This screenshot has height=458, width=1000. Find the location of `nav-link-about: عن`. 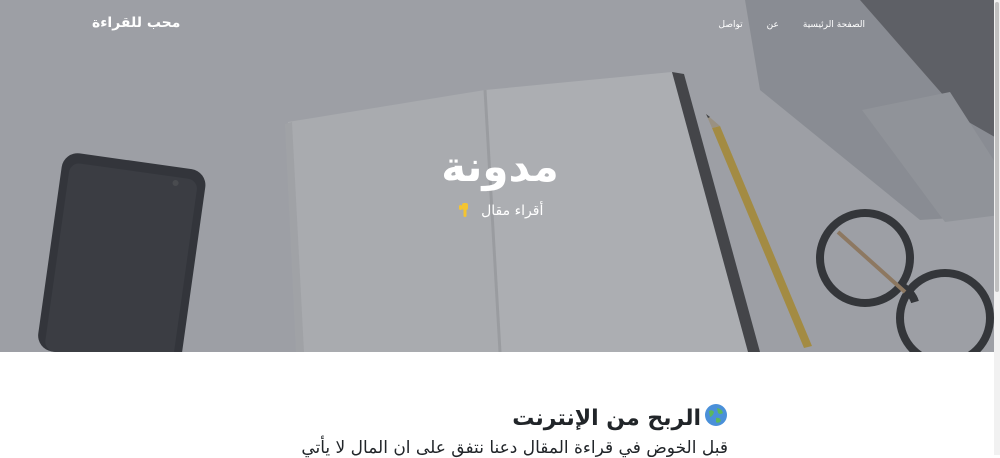

nav-link-about: عن is located at coordinates (773, 25).